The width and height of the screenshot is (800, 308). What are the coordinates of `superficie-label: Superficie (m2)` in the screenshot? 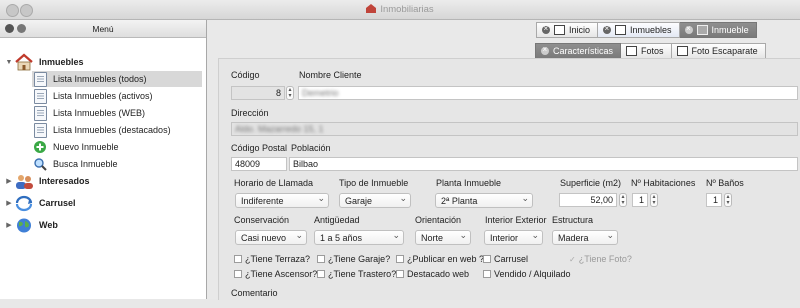 It's located at (591, 183).